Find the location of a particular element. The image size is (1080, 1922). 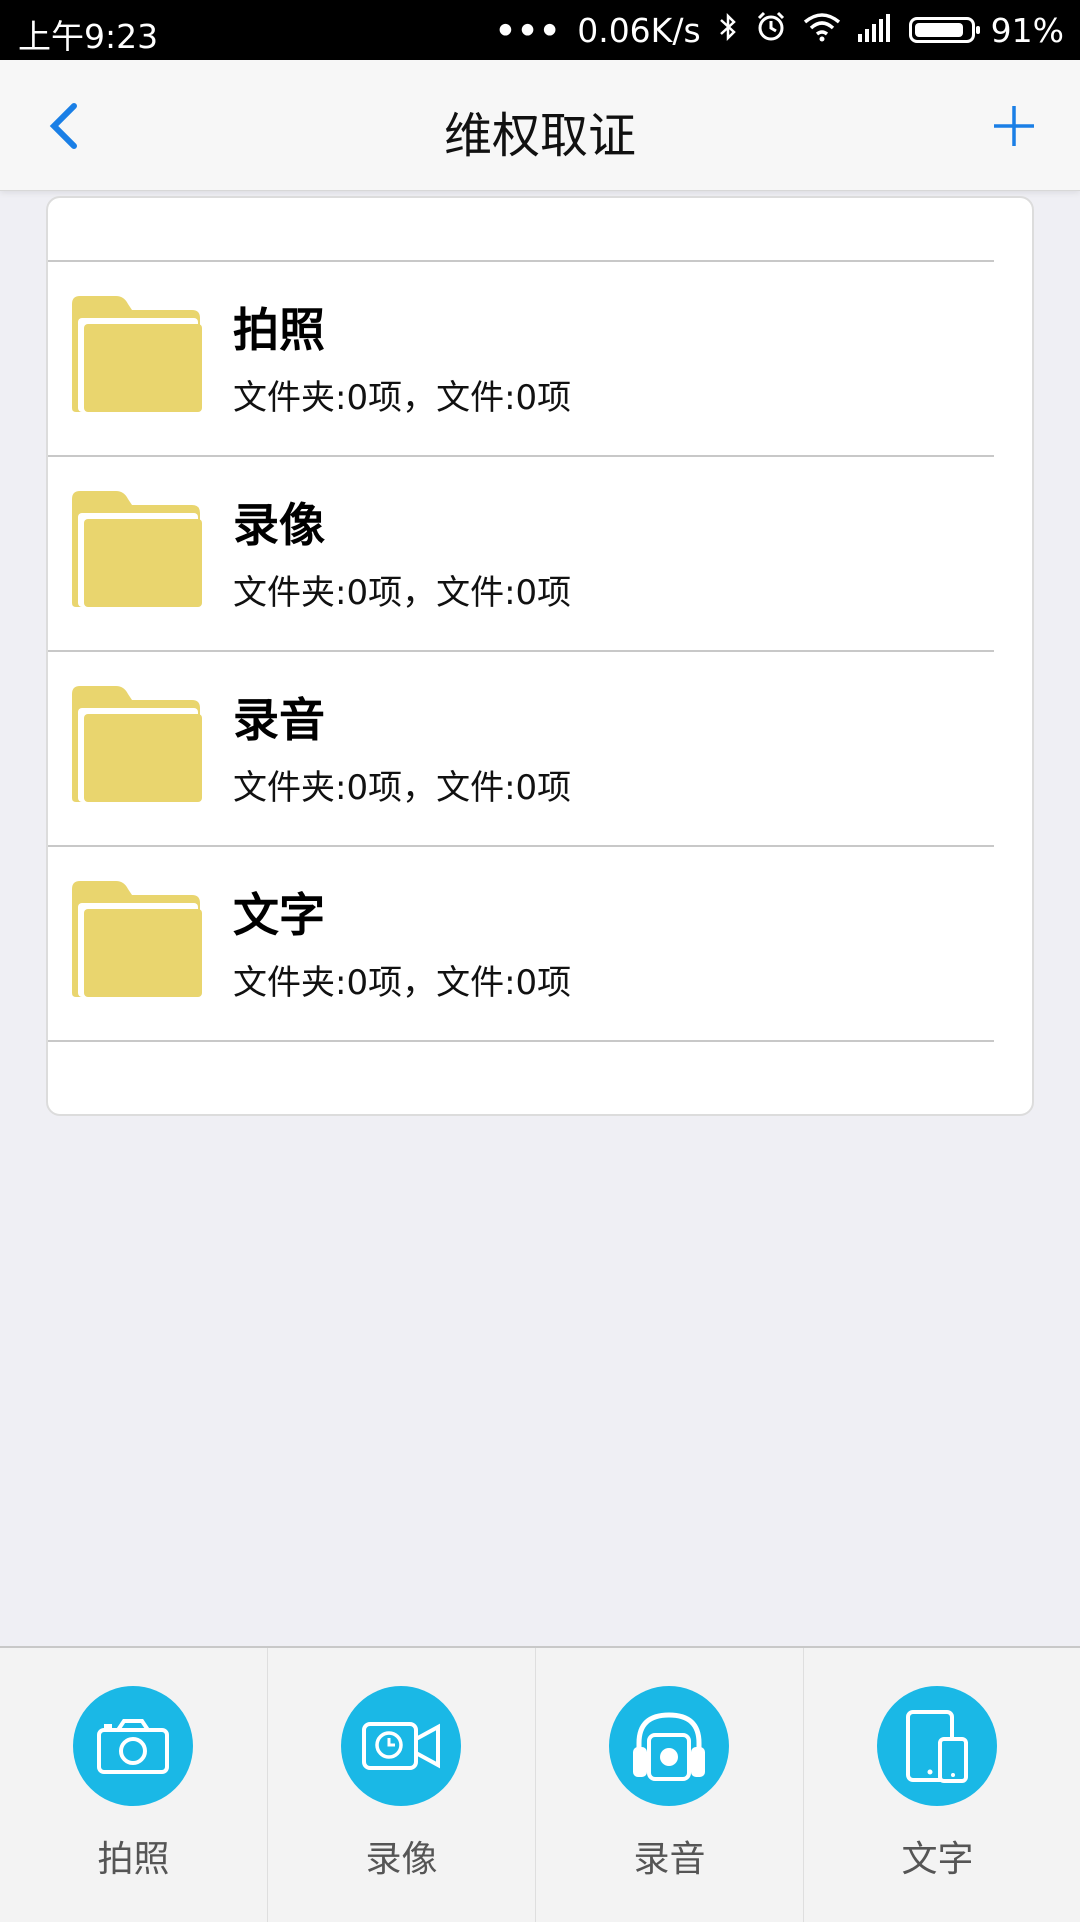

page-title: 维权取证 is located at coordinates (539, 136).